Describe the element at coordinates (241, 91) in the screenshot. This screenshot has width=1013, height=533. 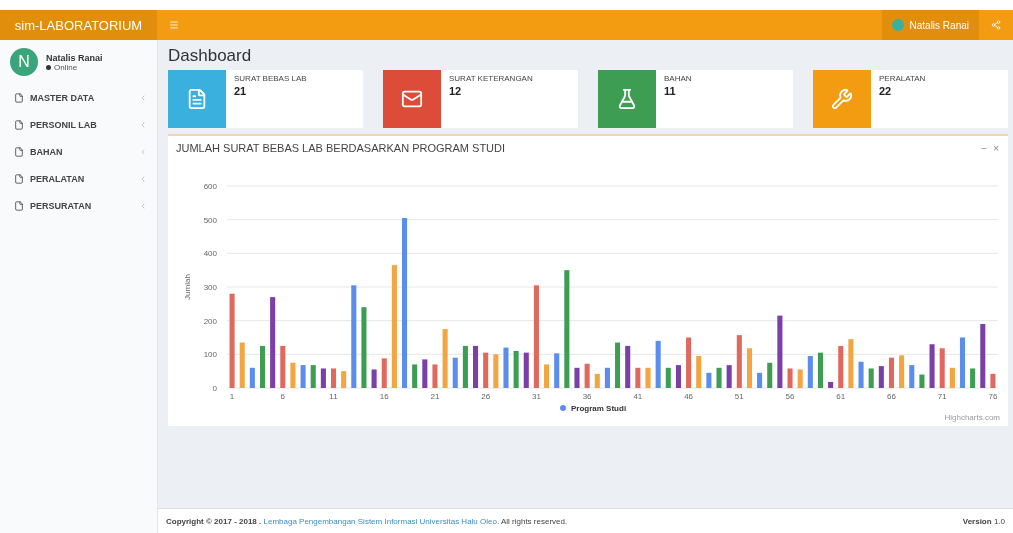
I see `info-box-value: 21` at that location.